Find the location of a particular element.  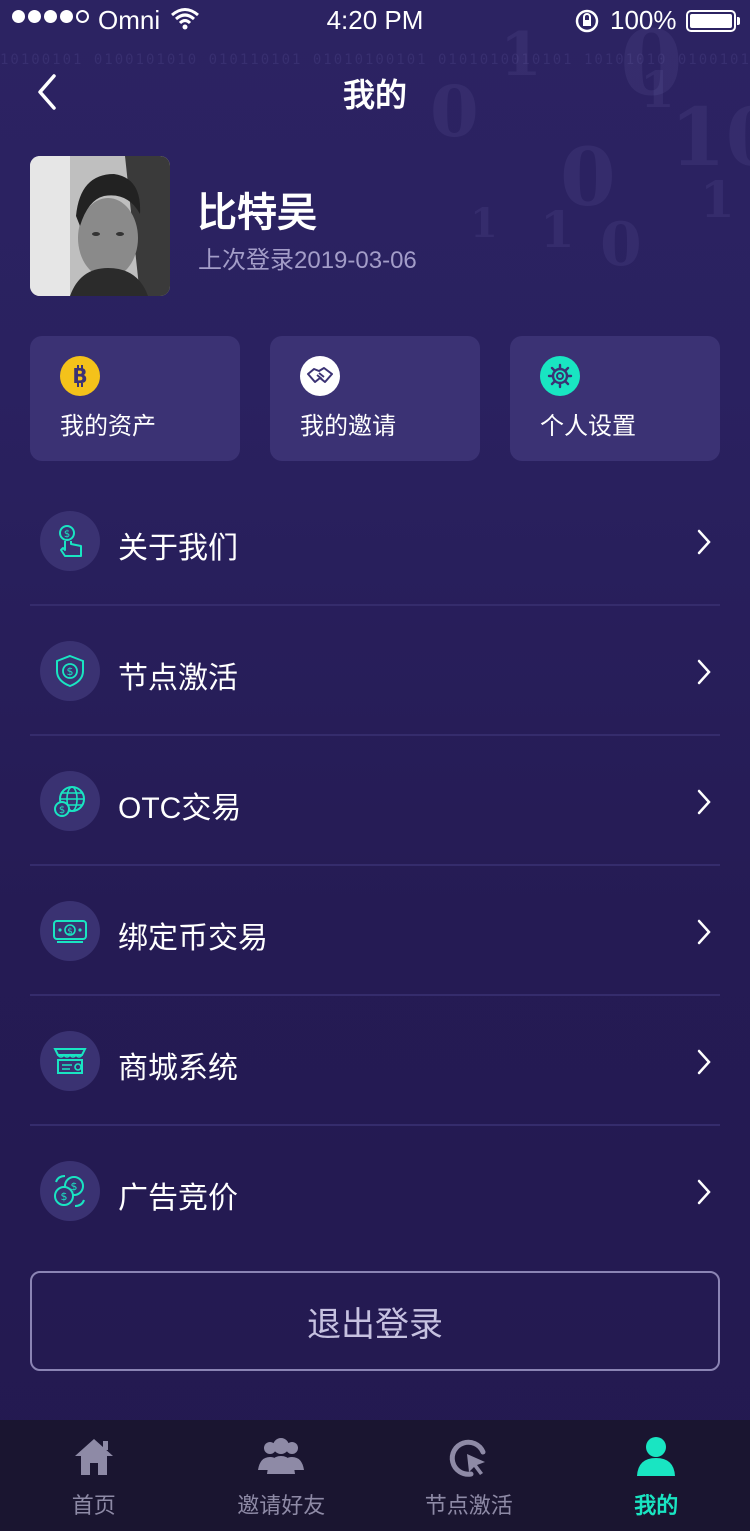

globe-dollar-icon: $ is located at coordinates (70, 801).